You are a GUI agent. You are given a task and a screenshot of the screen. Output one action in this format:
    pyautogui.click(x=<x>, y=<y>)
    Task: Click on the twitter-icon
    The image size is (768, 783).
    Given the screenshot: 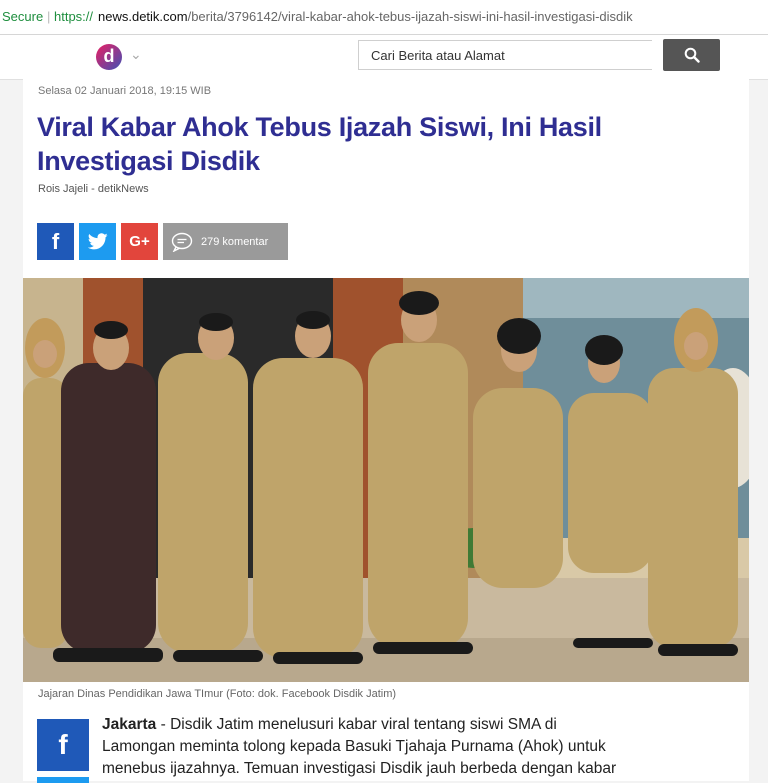 What is the action you would take?
    pyautogui.click(x=97, y=241)
    